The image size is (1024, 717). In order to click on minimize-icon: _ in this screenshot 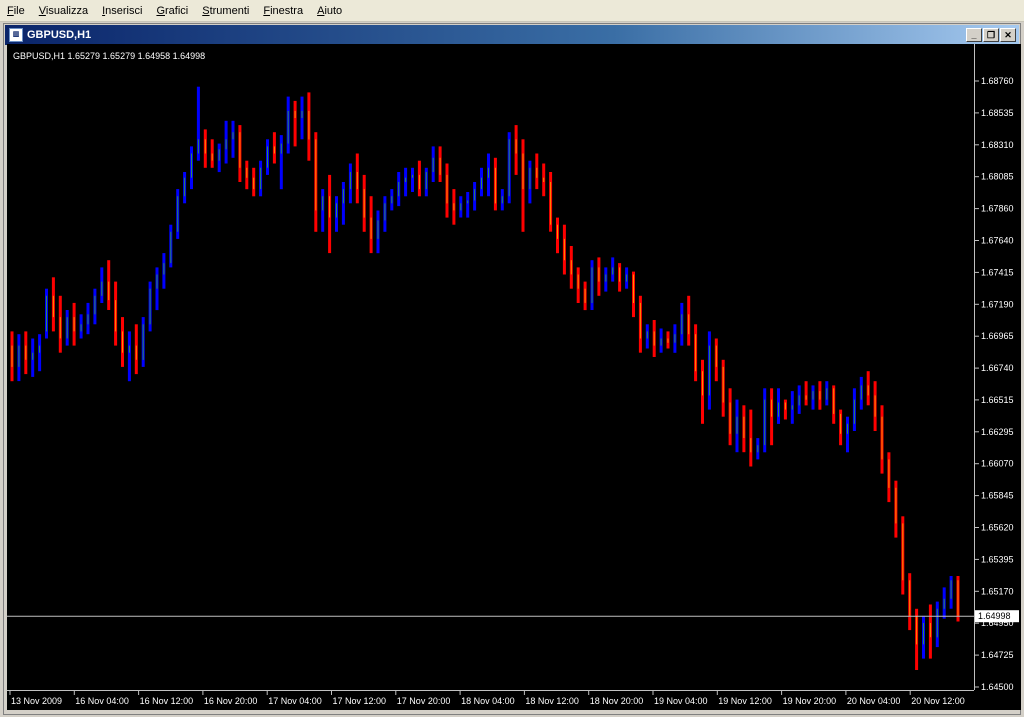, I will do `click(974, 35)`.